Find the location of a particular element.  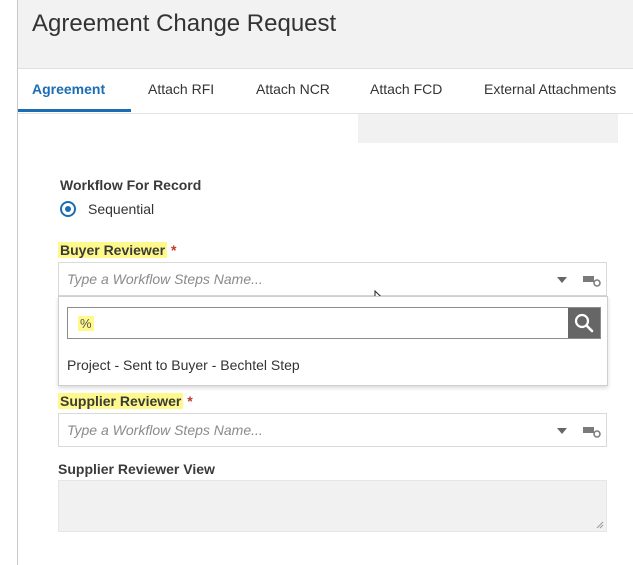

supplier-reviewer-view-label: Supplier Reviewer View is located at coordinates (136, 469).